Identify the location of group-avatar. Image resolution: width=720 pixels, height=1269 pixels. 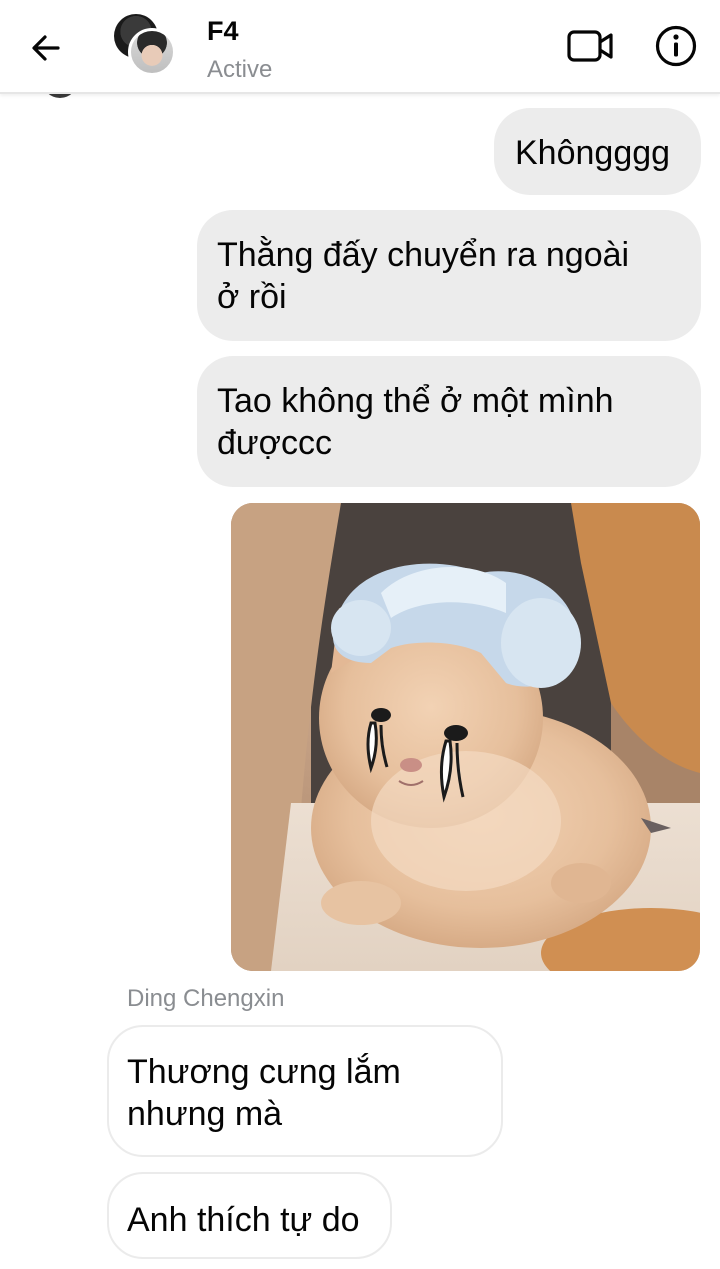
(146, 46).